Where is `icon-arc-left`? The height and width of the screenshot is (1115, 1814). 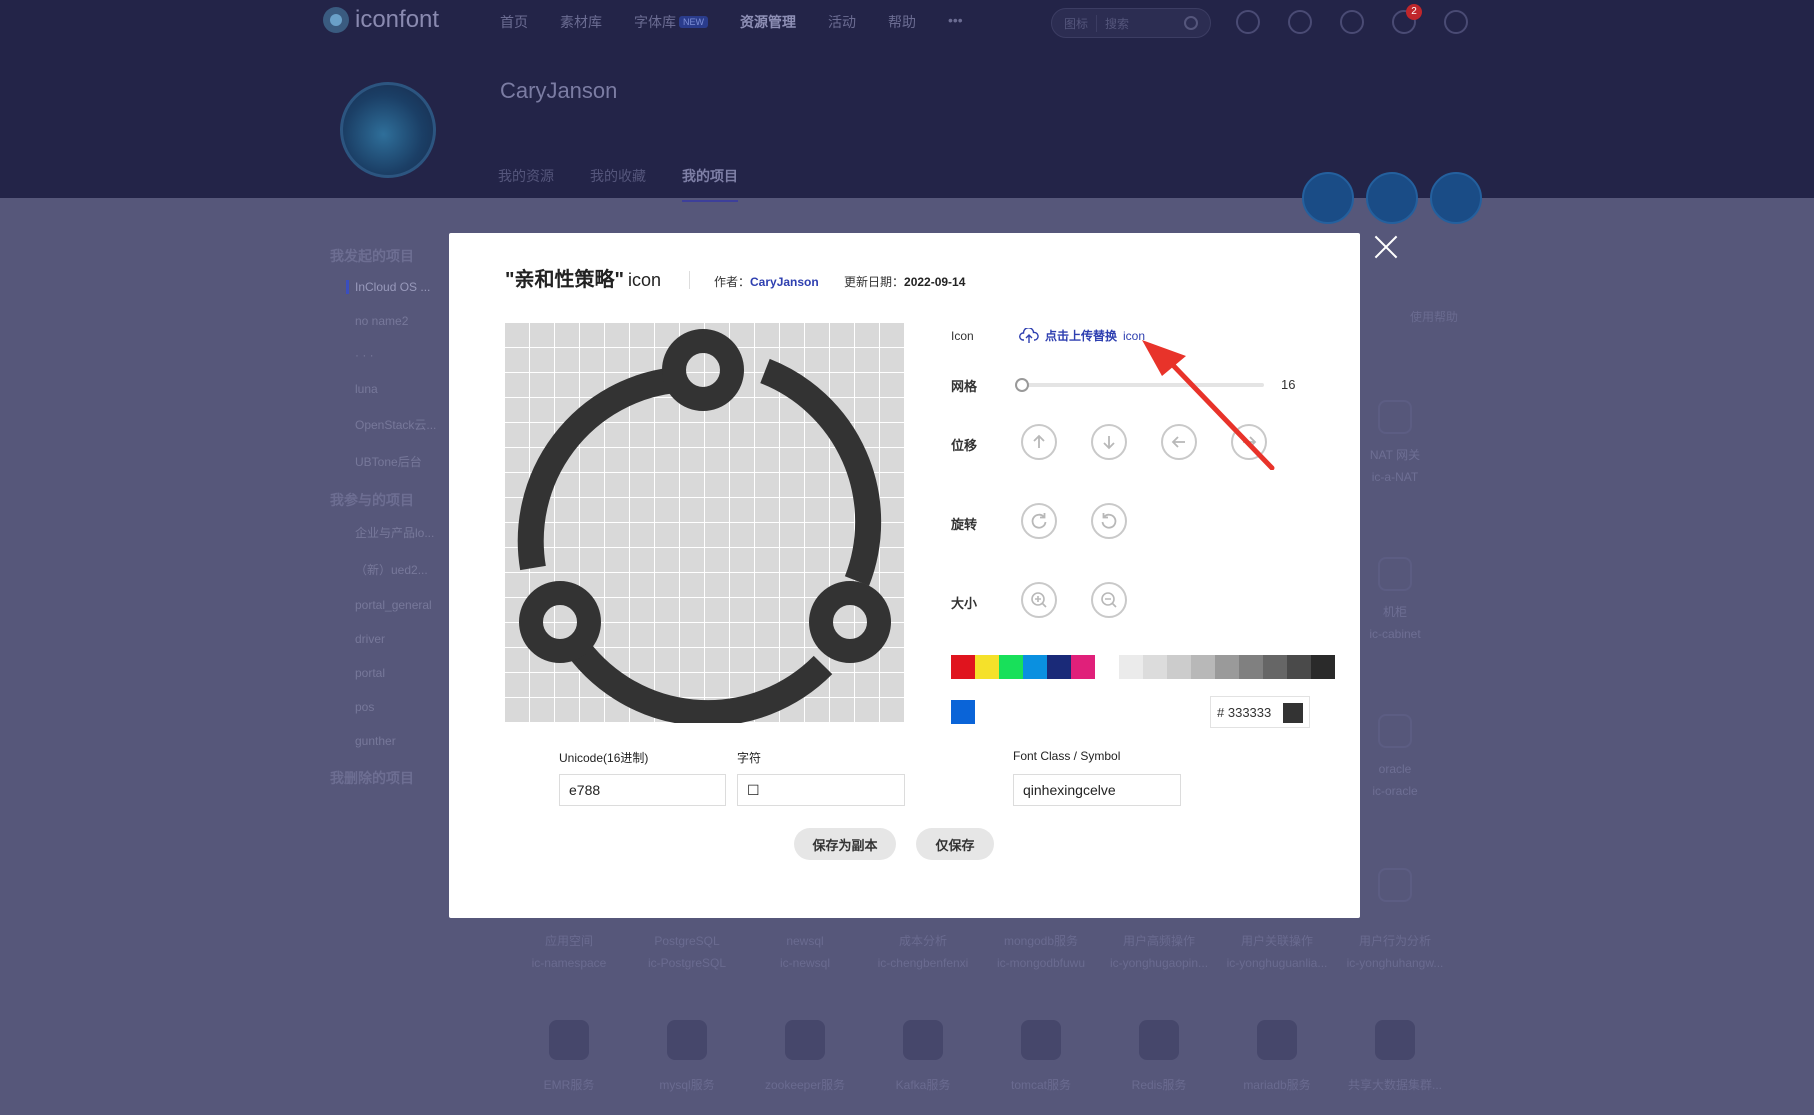 icon-arc-left is located at coordinates (597, 469).